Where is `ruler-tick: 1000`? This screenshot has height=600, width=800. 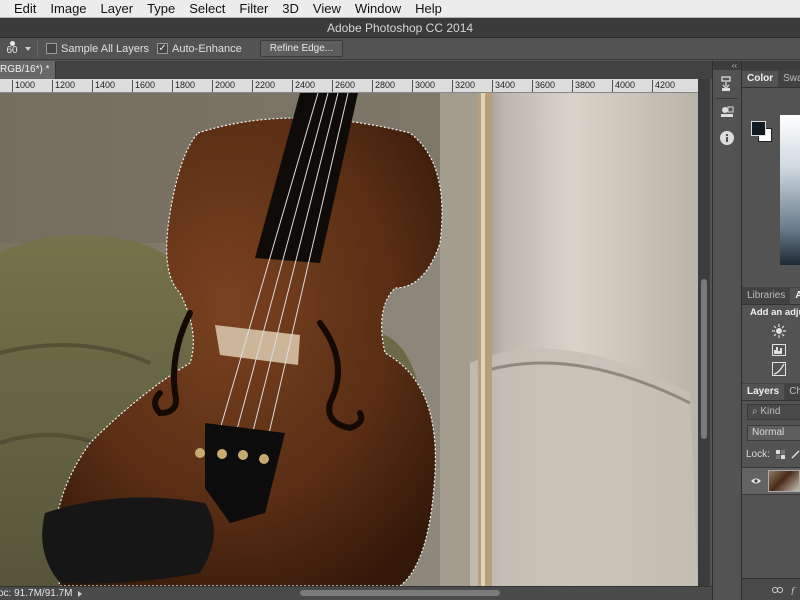
ruler-tick: 1000 is located at coordinates (23, 86).